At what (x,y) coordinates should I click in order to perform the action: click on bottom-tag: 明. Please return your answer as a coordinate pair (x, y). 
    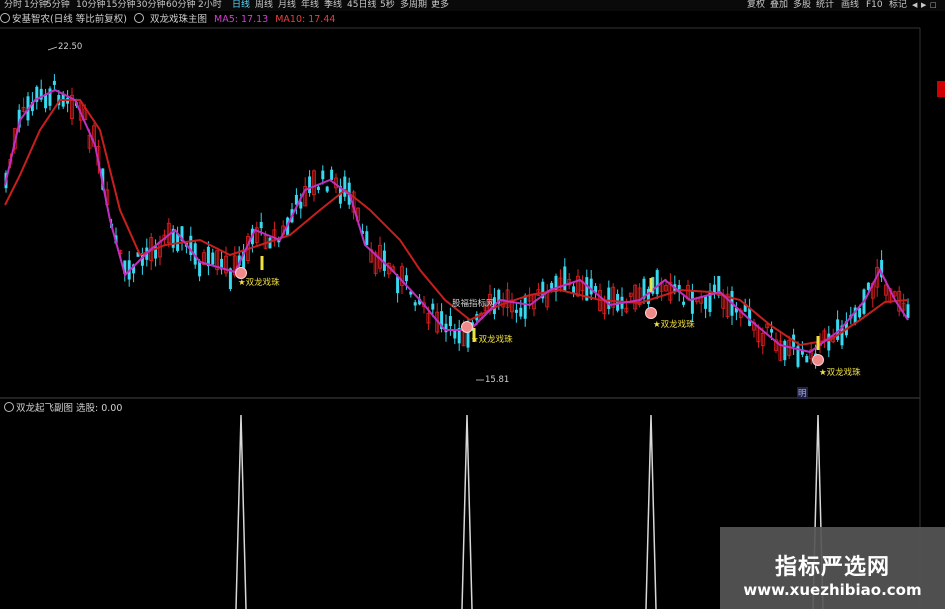
    Looking at the image, I should click on (802, 393).